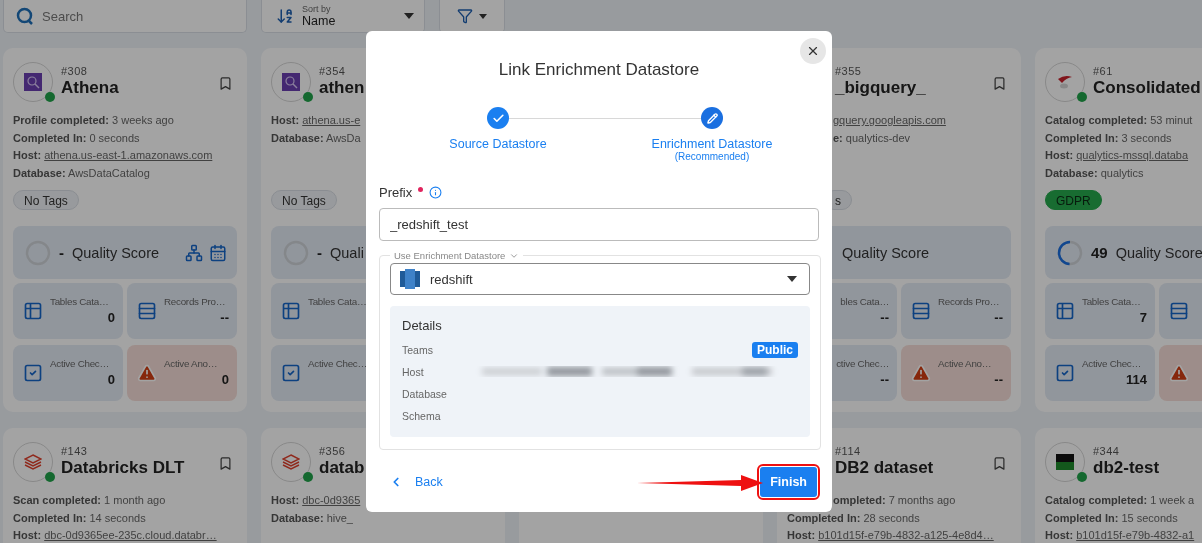  Describe the element at coordinates (1073, 200) in the screenshot. I see `tag-chip: GDPR` at that location.